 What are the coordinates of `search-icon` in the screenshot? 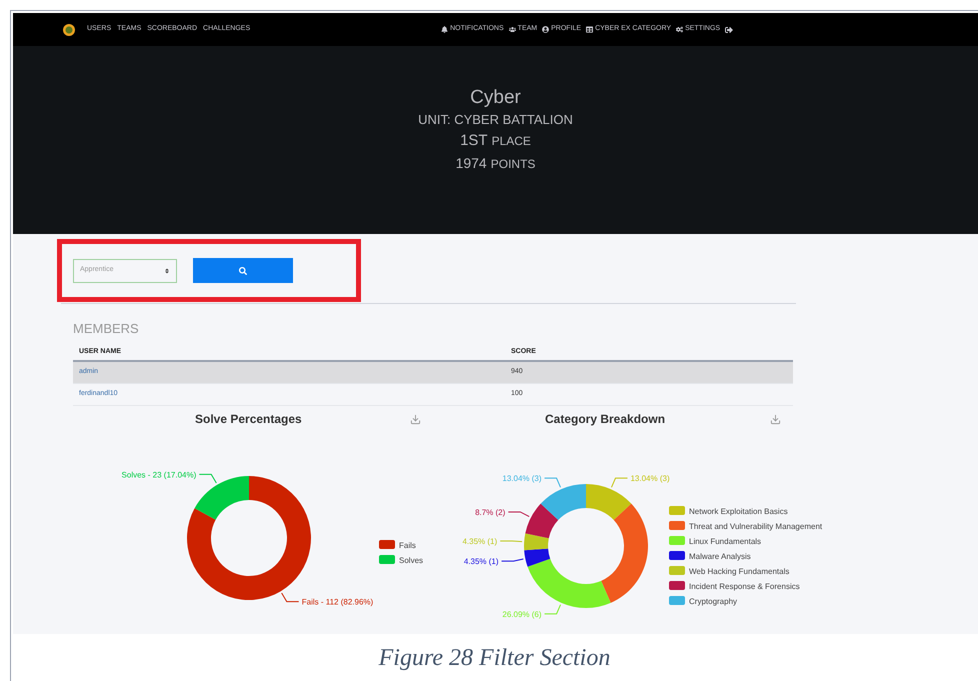 It's located at (243, 270).